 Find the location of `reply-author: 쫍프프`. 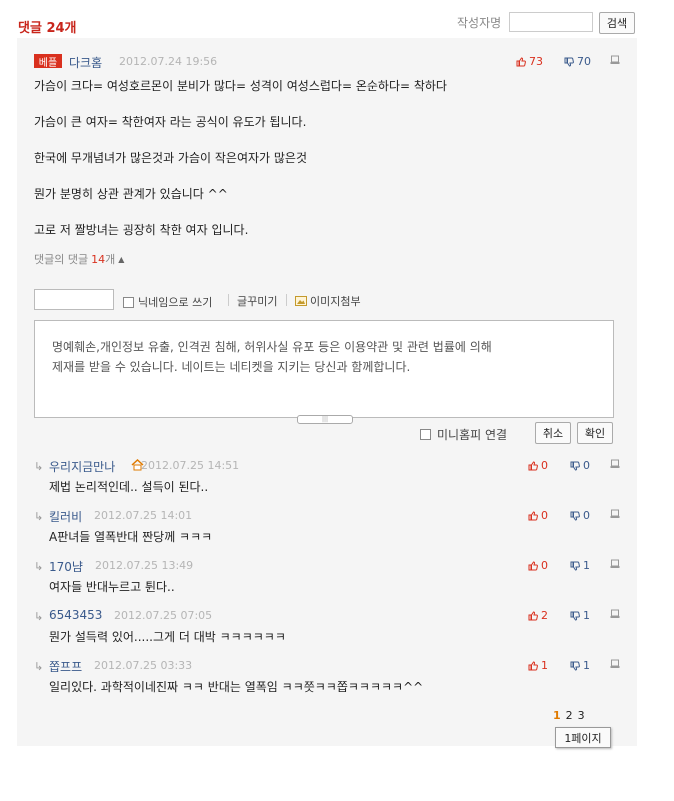

reply-author: 쫍프프 is located at coordinates (65, 666).